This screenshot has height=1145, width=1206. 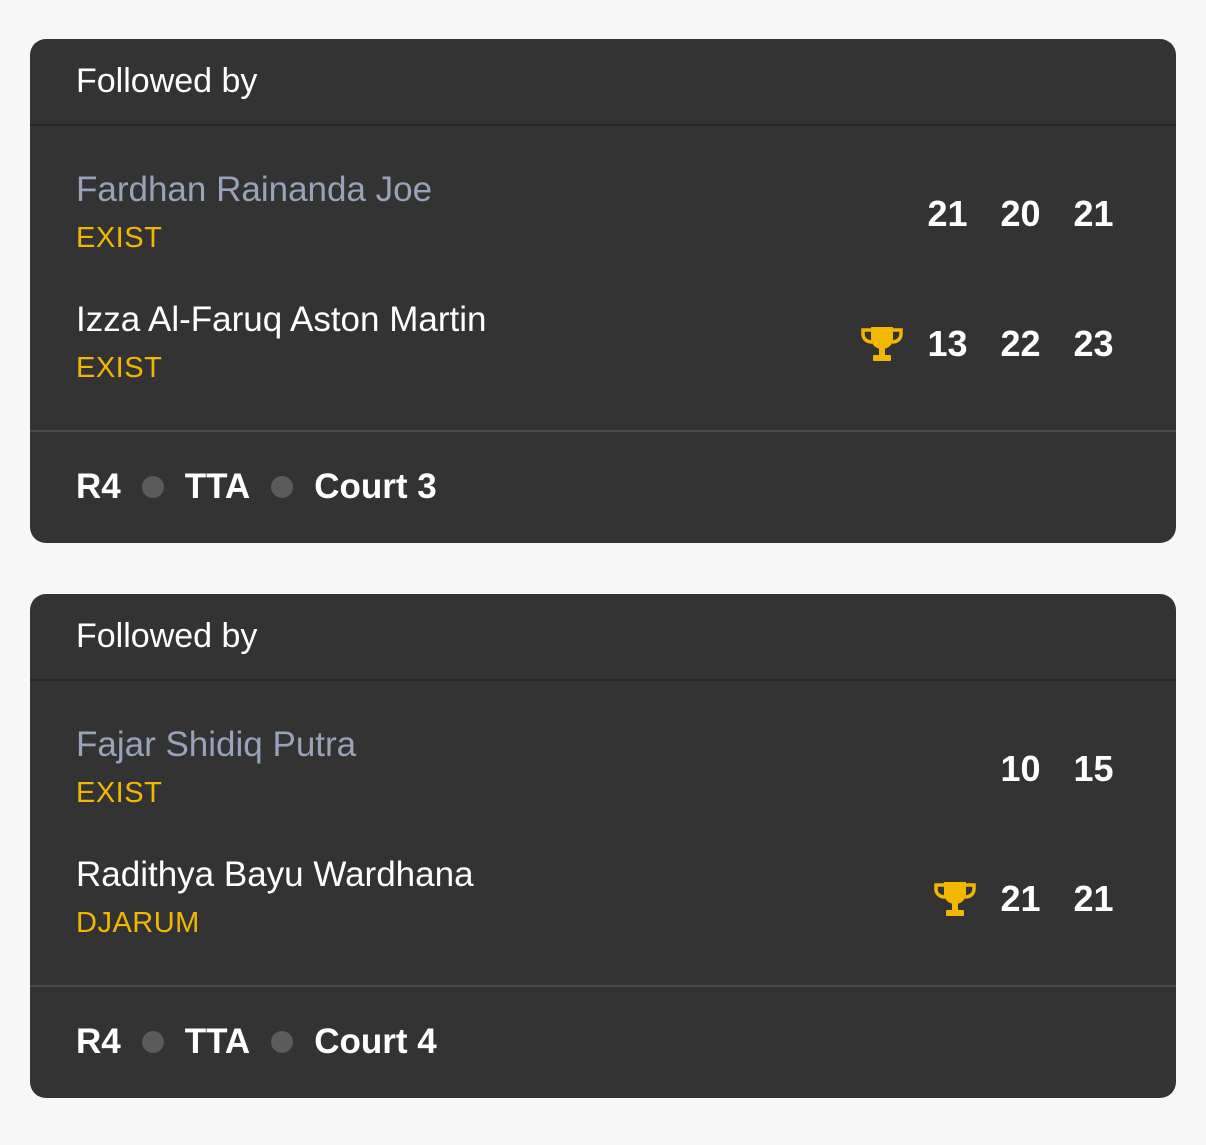 What do you see at coordinates (1093, 768) in the screenshot?
I see `set-score: 15` at bounding box center [1093, 768].